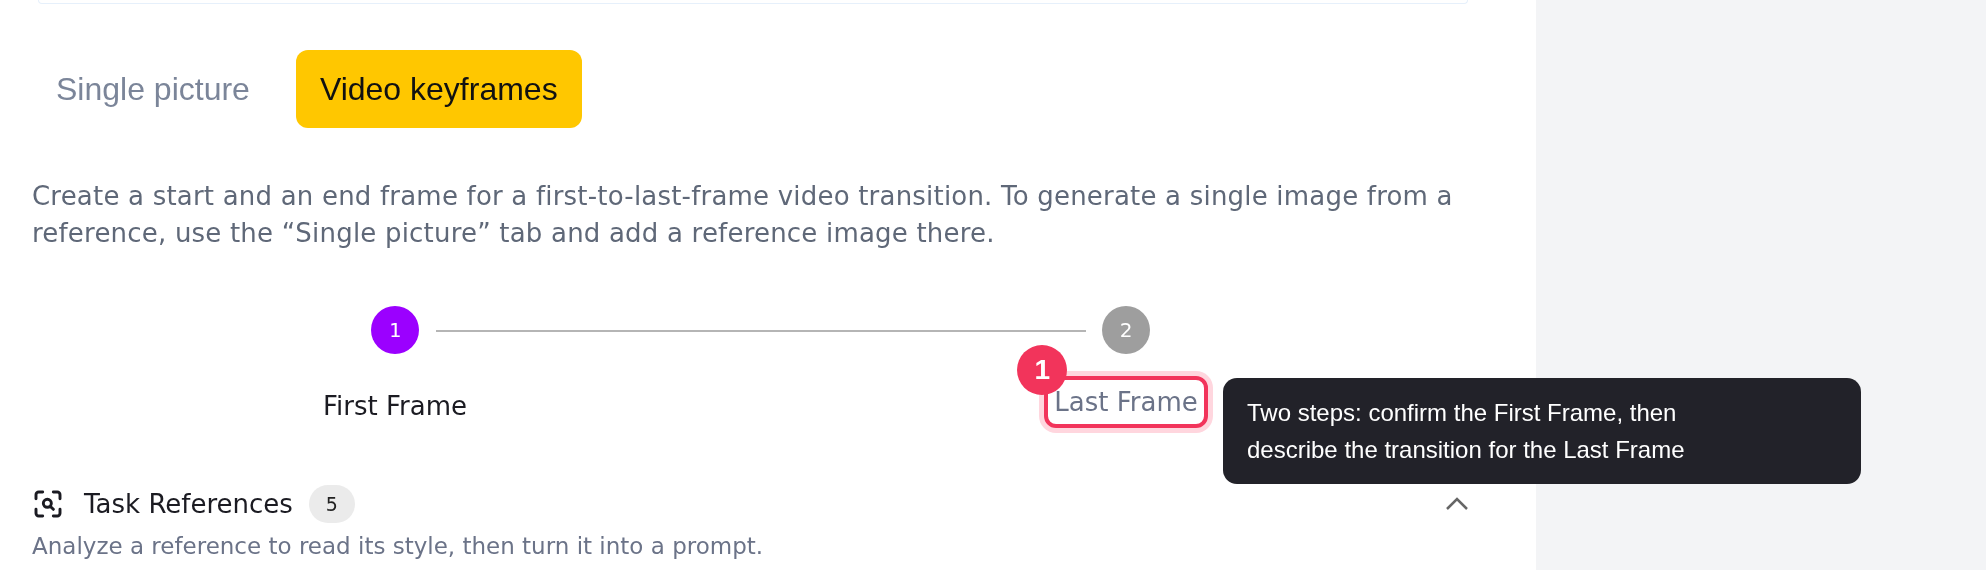 This screenshot has height=570, width=1986. Describe the element at coordinates (395, 406) in the screenshot. I see `step-label: First Frame` at that location.